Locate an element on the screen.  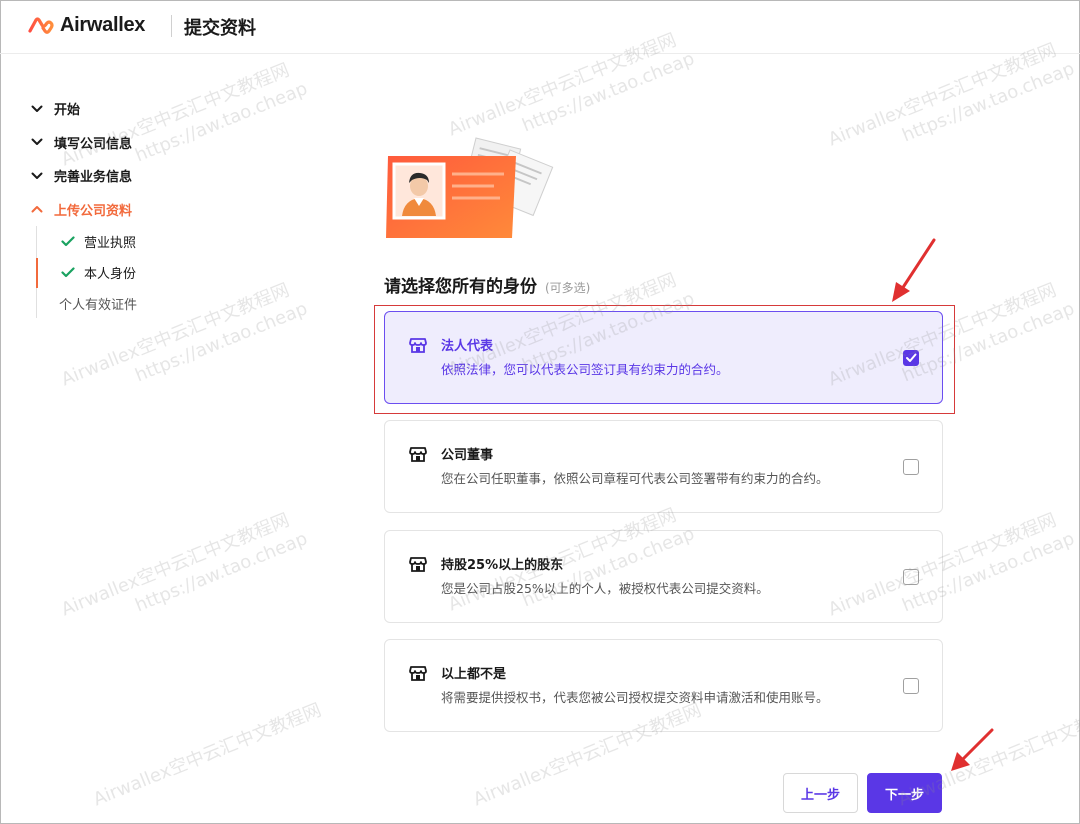
nav-item-upload-docs: 上传公司资料 is located at coordinates (158, 210).